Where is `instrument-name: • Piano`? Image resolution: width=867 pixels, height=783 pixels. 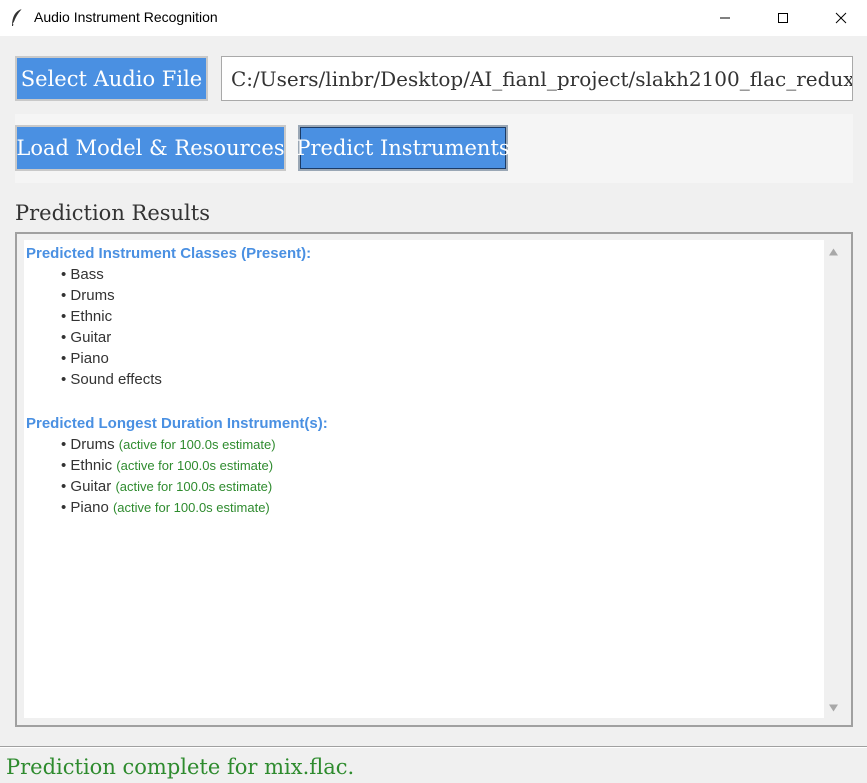
instrument-name: • Piano is located at coordinates (85, 507).